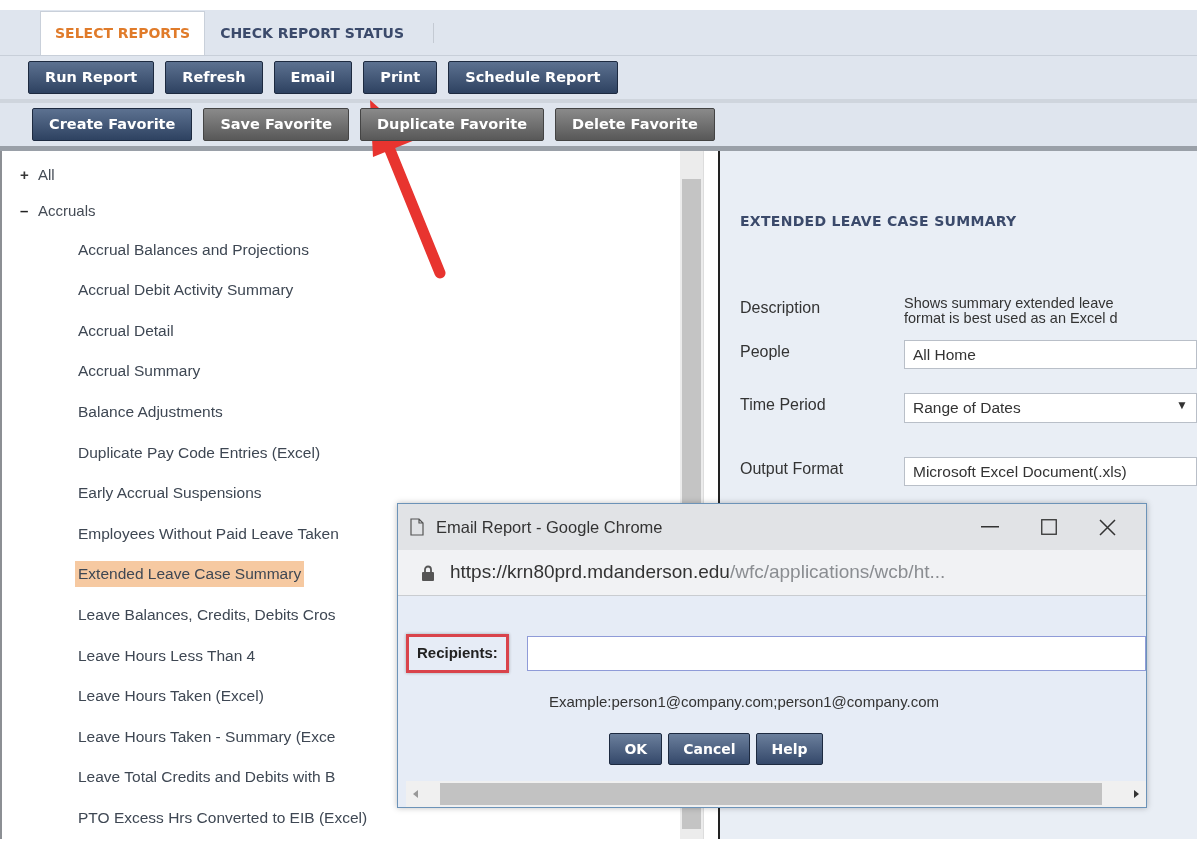  I want to click on report-item: Accrual Detail, so click(126, 330).